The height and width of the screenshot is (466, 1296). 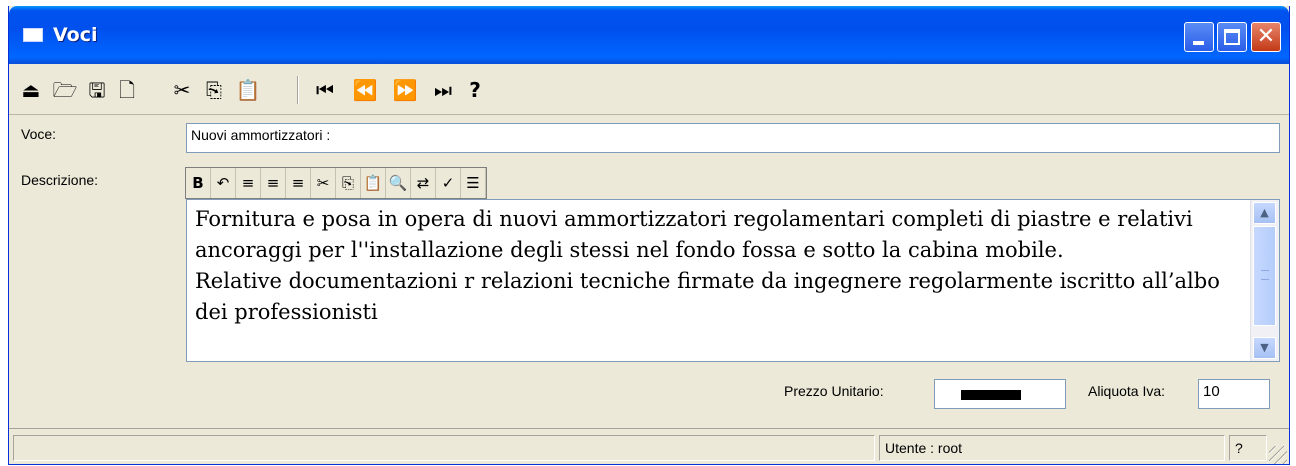 I want to click on voce-input: Nuovi ammortizzatori :, so click(x=733, y=138).